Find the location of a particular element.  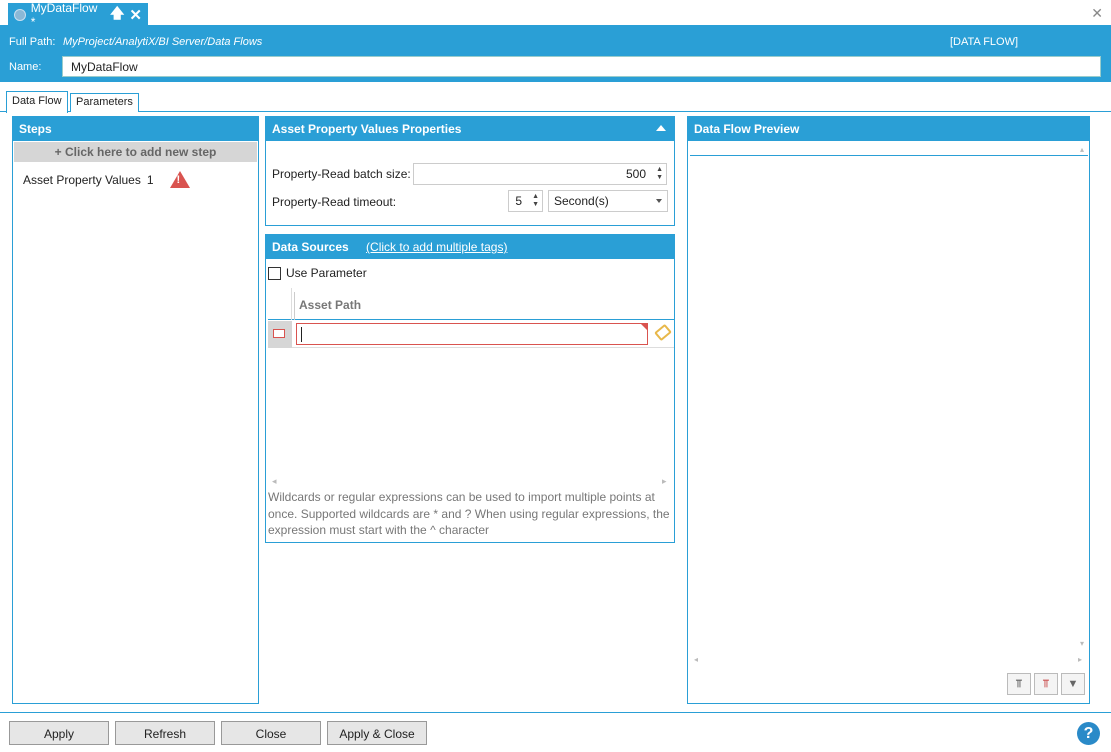

timeout-value: 5 is located at coordinates (518, 201).